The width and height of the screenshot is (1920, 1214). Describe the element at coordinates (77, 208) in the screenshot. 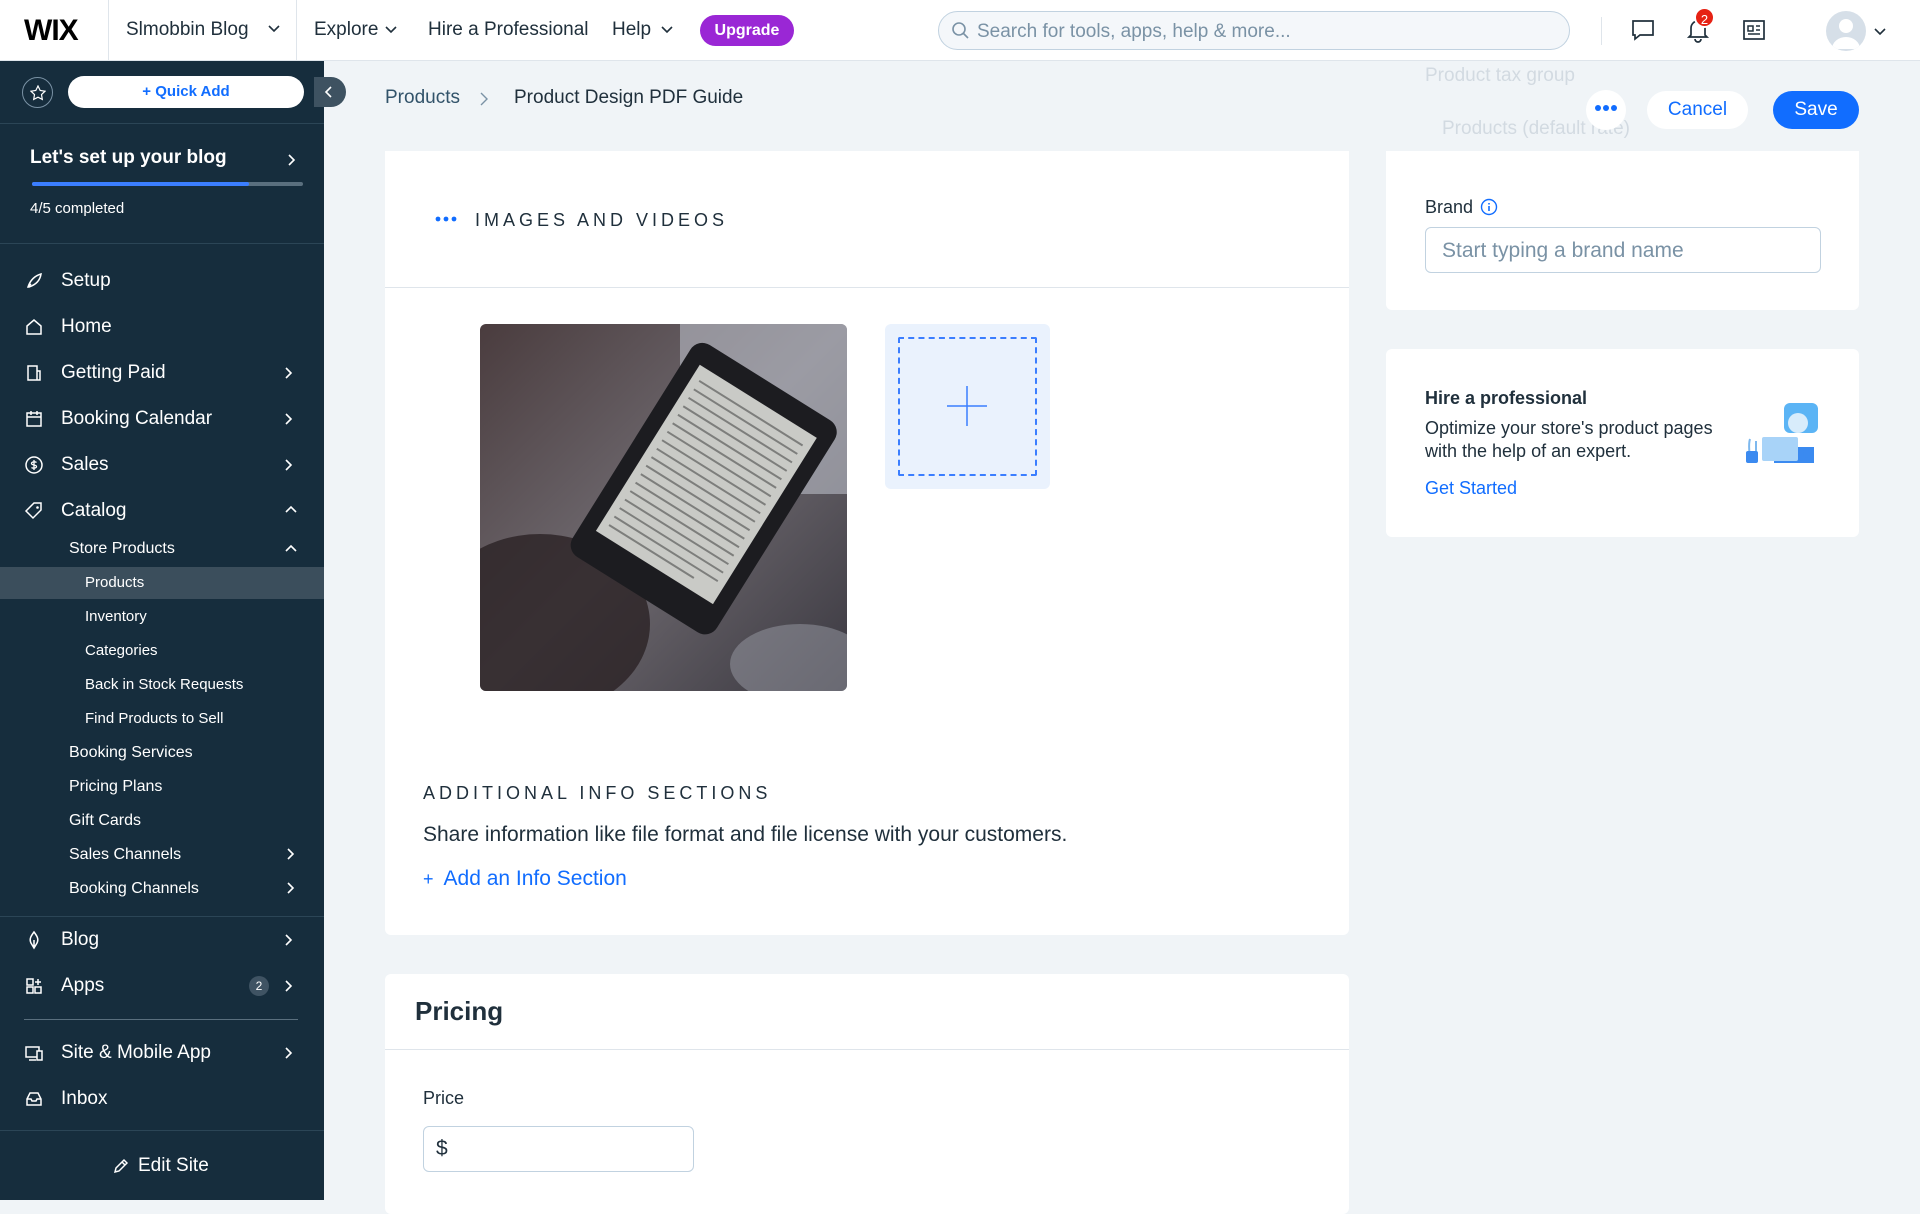

I see `progress-text: 4/5 completed` at that location.